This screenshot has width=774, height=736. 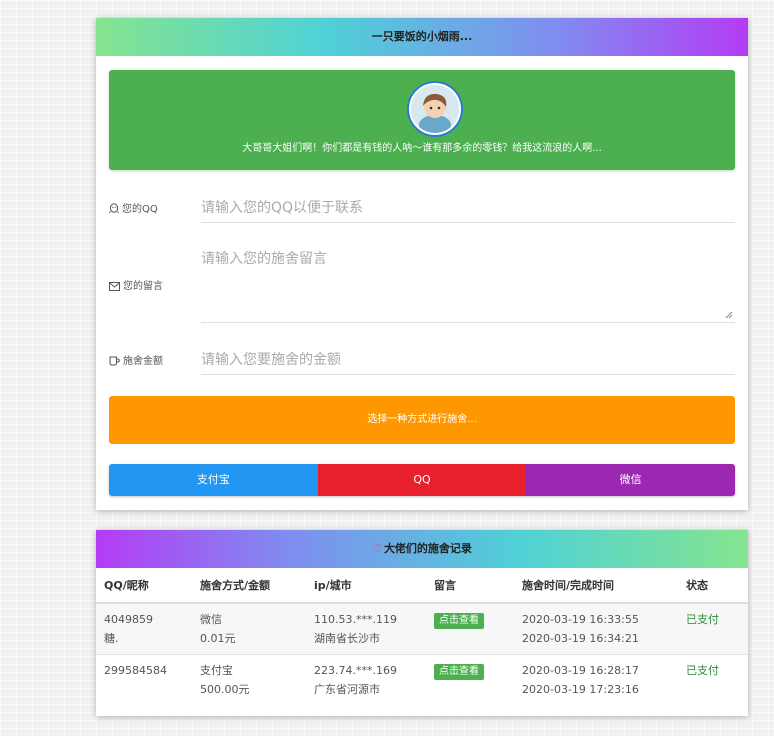 What do you see at coordinates (355, 619) in the screenshot?
I see `ip-address: 110.53.***.119` at bounding box center [355, 619].